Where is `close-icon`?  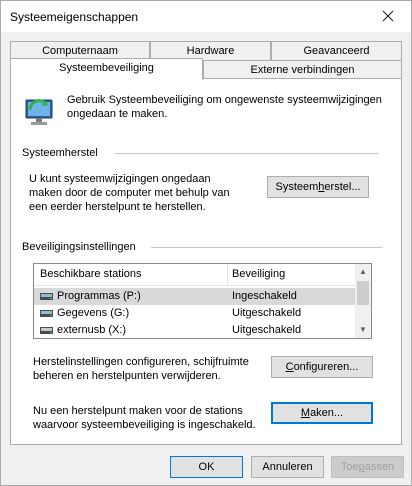
close-icon is located at coordinates (388, 16).